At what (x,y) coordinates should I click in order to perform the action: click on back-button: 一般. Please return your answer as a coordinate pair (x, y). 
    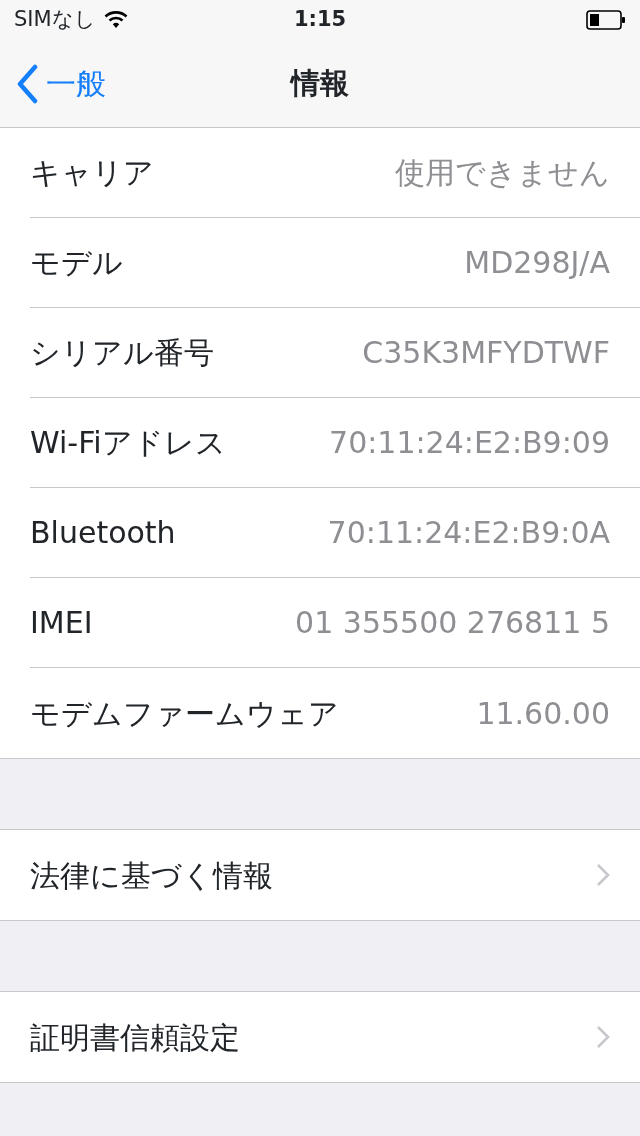
    Looking at the image, I should click on (53, 83).